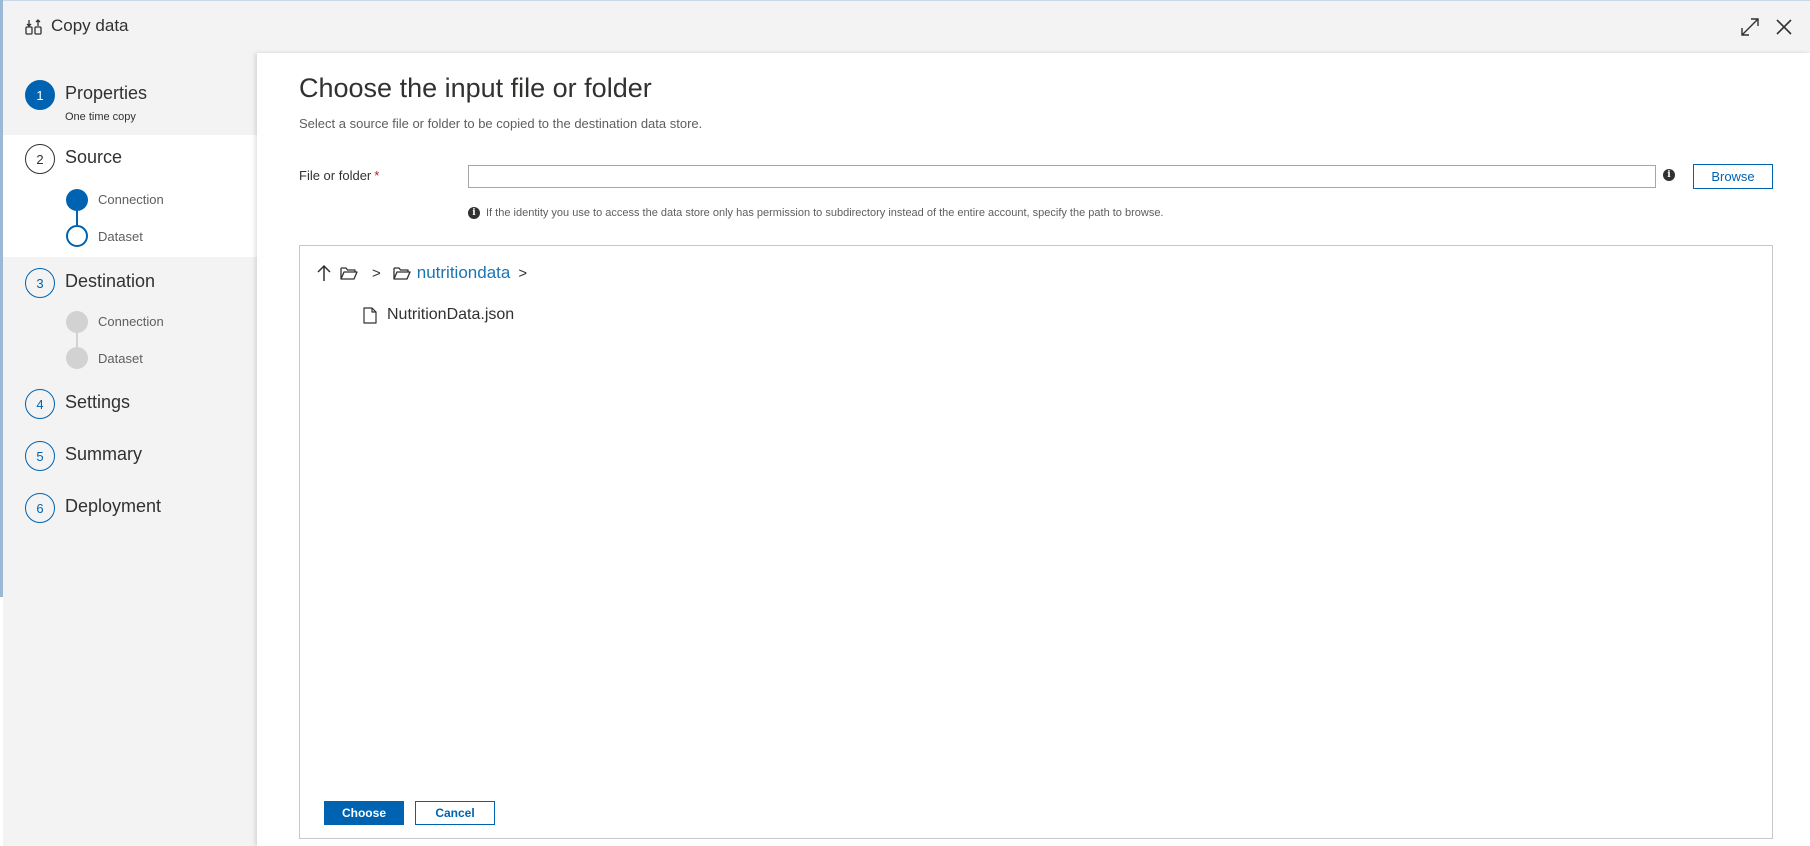  What do you see at coordinates (104, 454) in the screenshot?
I see `step-label: Summary` at bounding box center [104, 454].